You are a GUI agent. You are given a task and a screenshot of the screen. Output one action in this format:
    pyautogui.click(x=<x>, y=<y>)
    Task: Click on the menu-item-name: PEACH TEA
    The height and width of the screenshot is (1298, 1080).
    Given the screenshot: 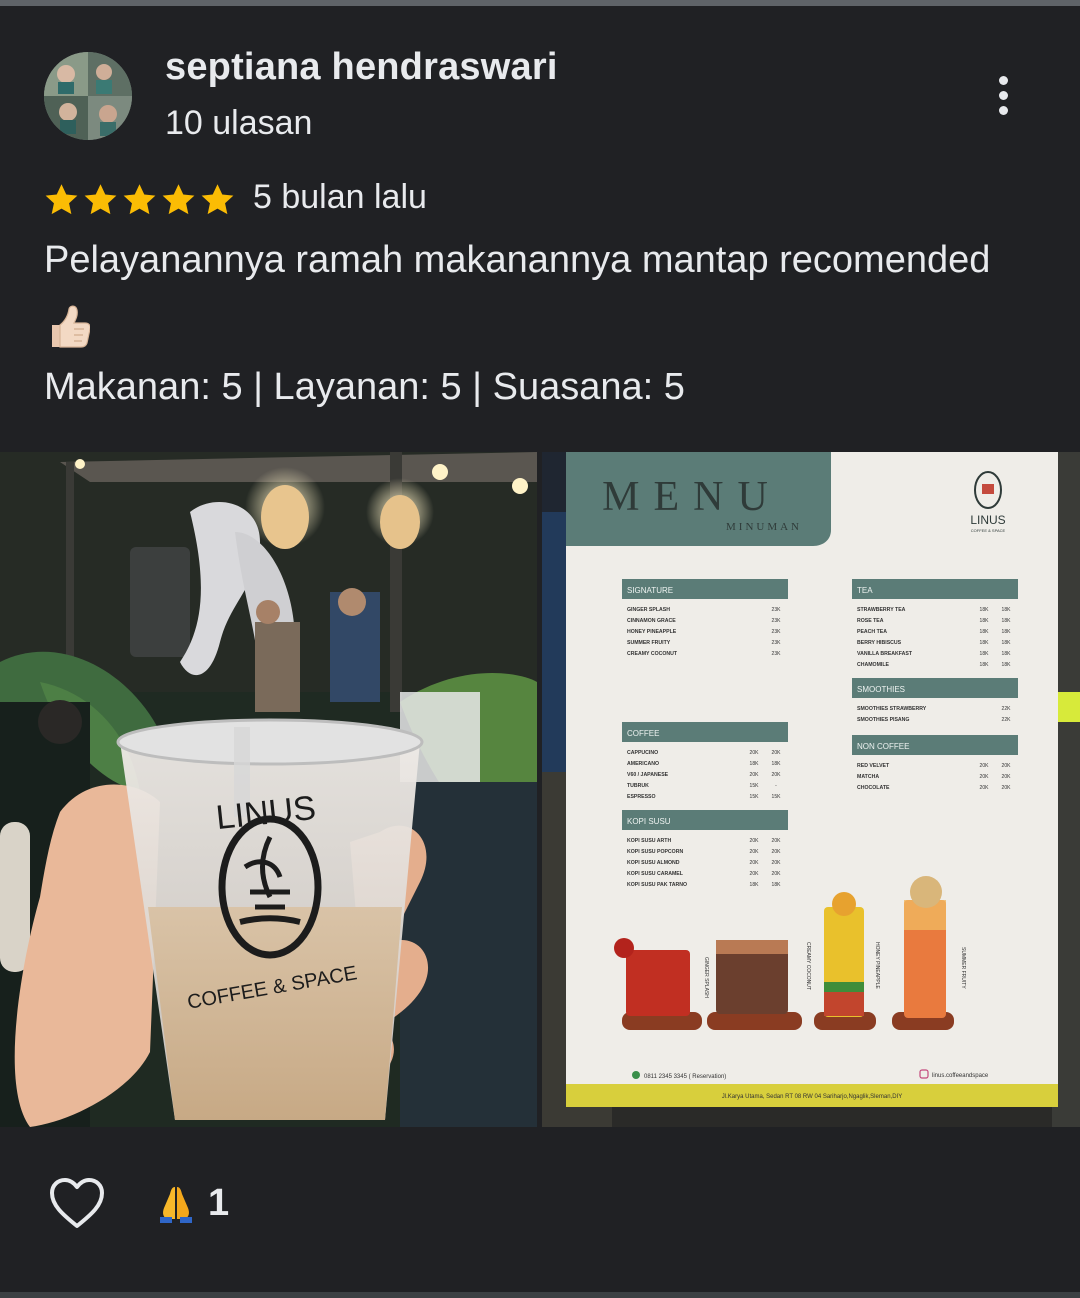 What is the action you would take?
    pyautogui.click(x=872, y=632)
    